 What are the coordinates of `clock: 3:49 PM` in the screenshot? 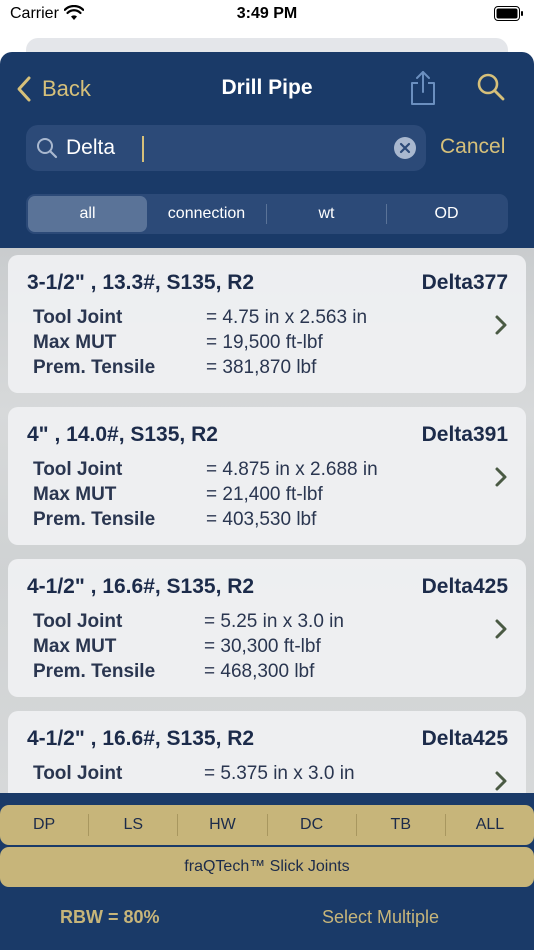 It's located at (267, 13).